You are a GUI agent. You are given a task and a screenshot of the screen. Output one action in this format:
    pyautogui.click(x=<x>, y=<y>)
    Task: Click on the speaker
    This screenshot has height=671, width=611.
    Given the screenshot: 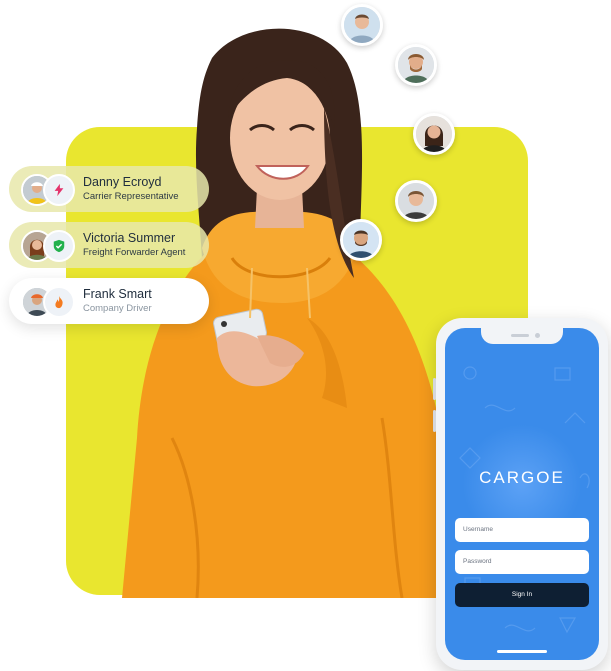 What is the action you would take?
    pyautogui.click(x=520, y=335)
    